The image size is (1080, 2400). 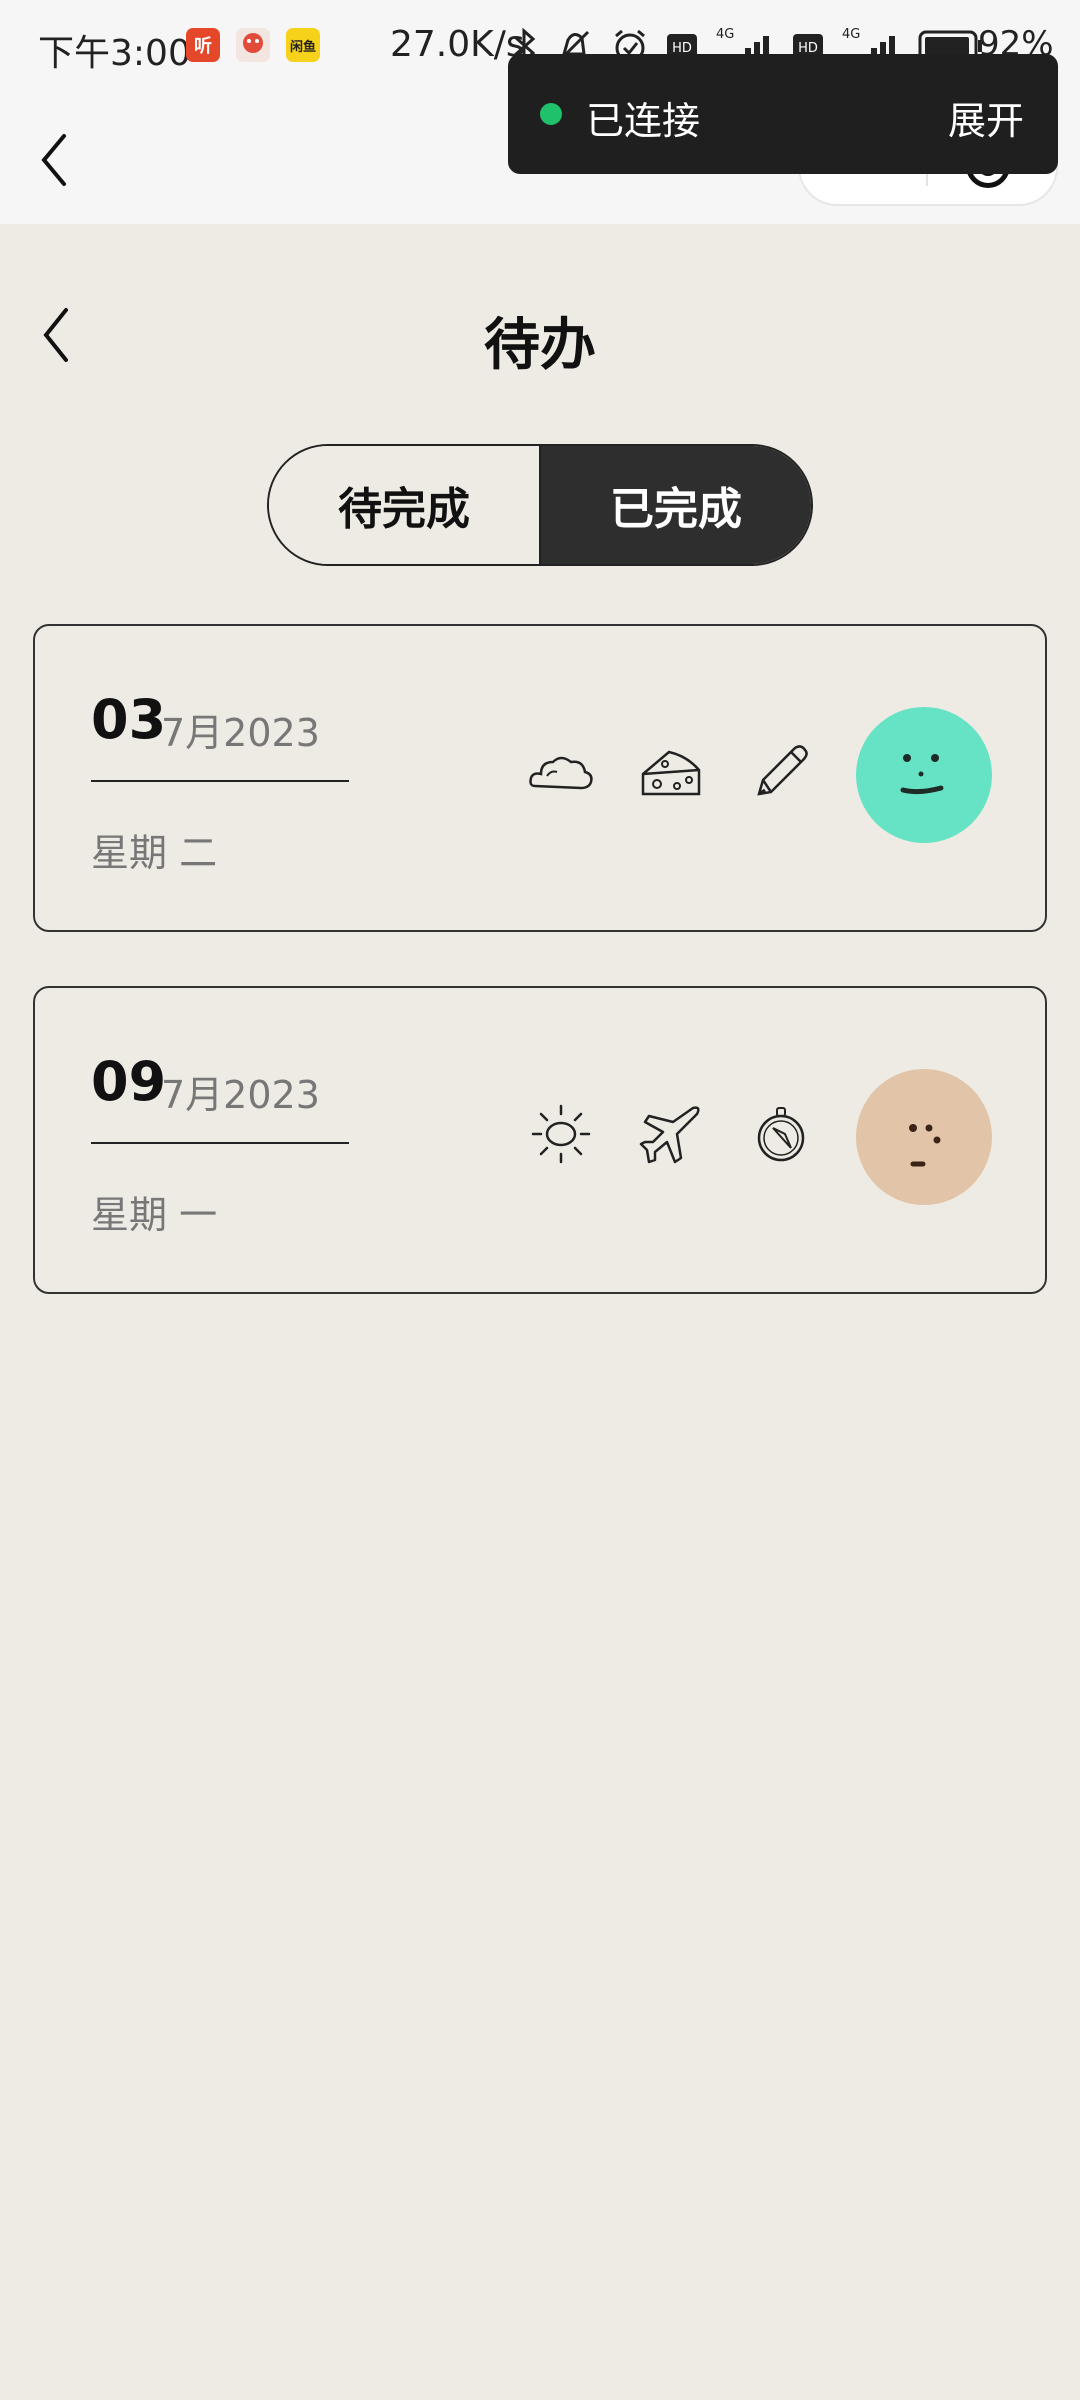 I want to click on mini-program-back-icon, so click(x=56, y=160).